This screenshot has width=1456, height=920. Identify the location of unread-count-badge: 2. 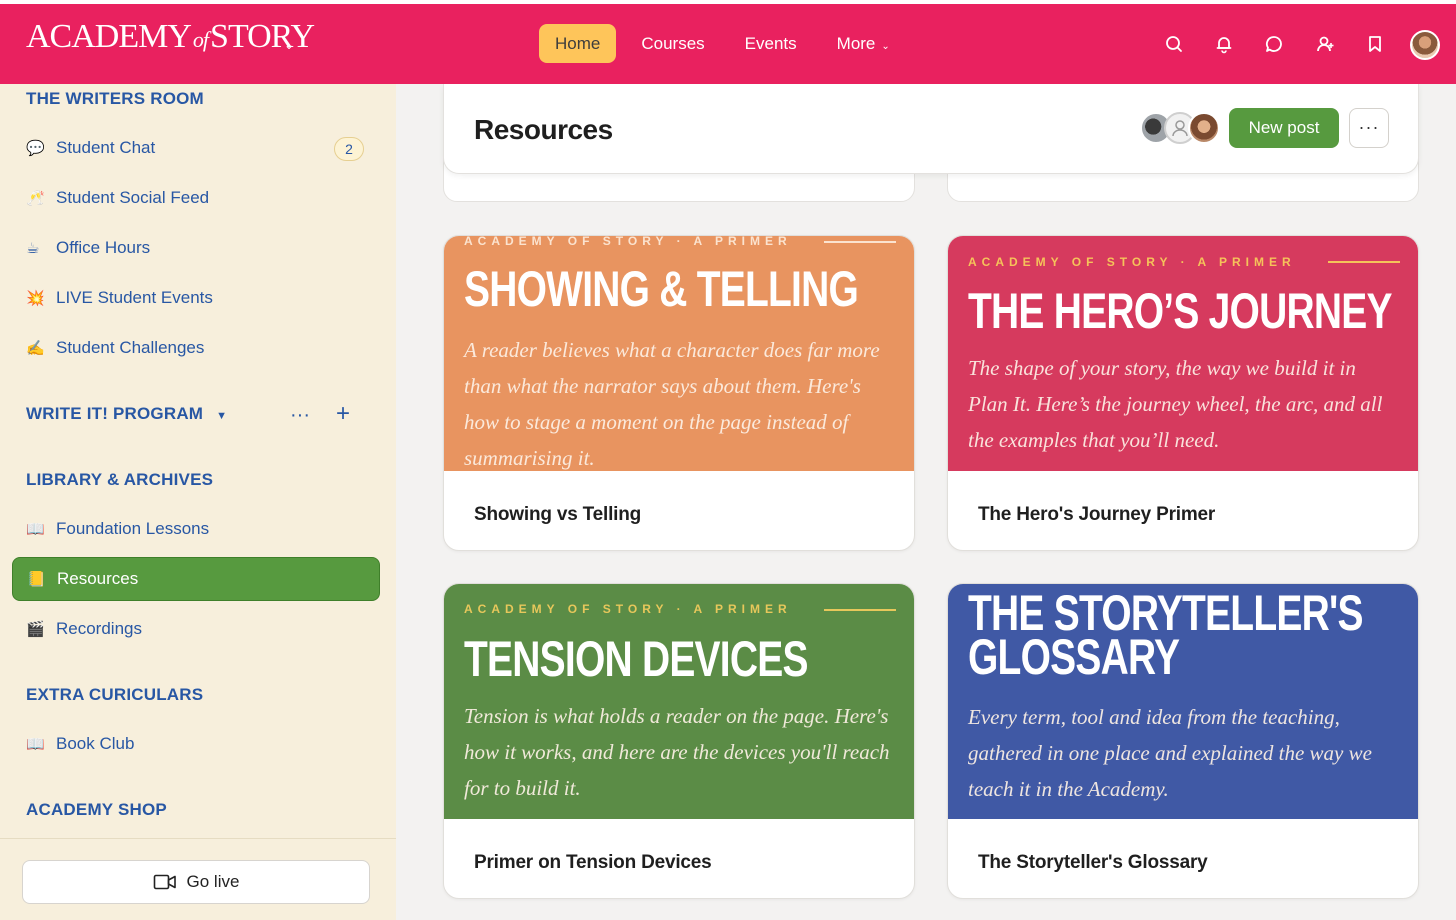
(349, 149).